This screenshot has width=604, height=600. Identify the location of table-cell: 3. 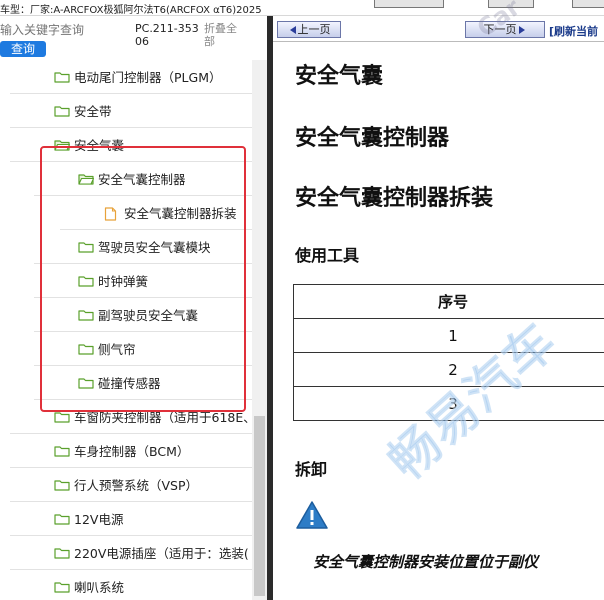
(448, 403).